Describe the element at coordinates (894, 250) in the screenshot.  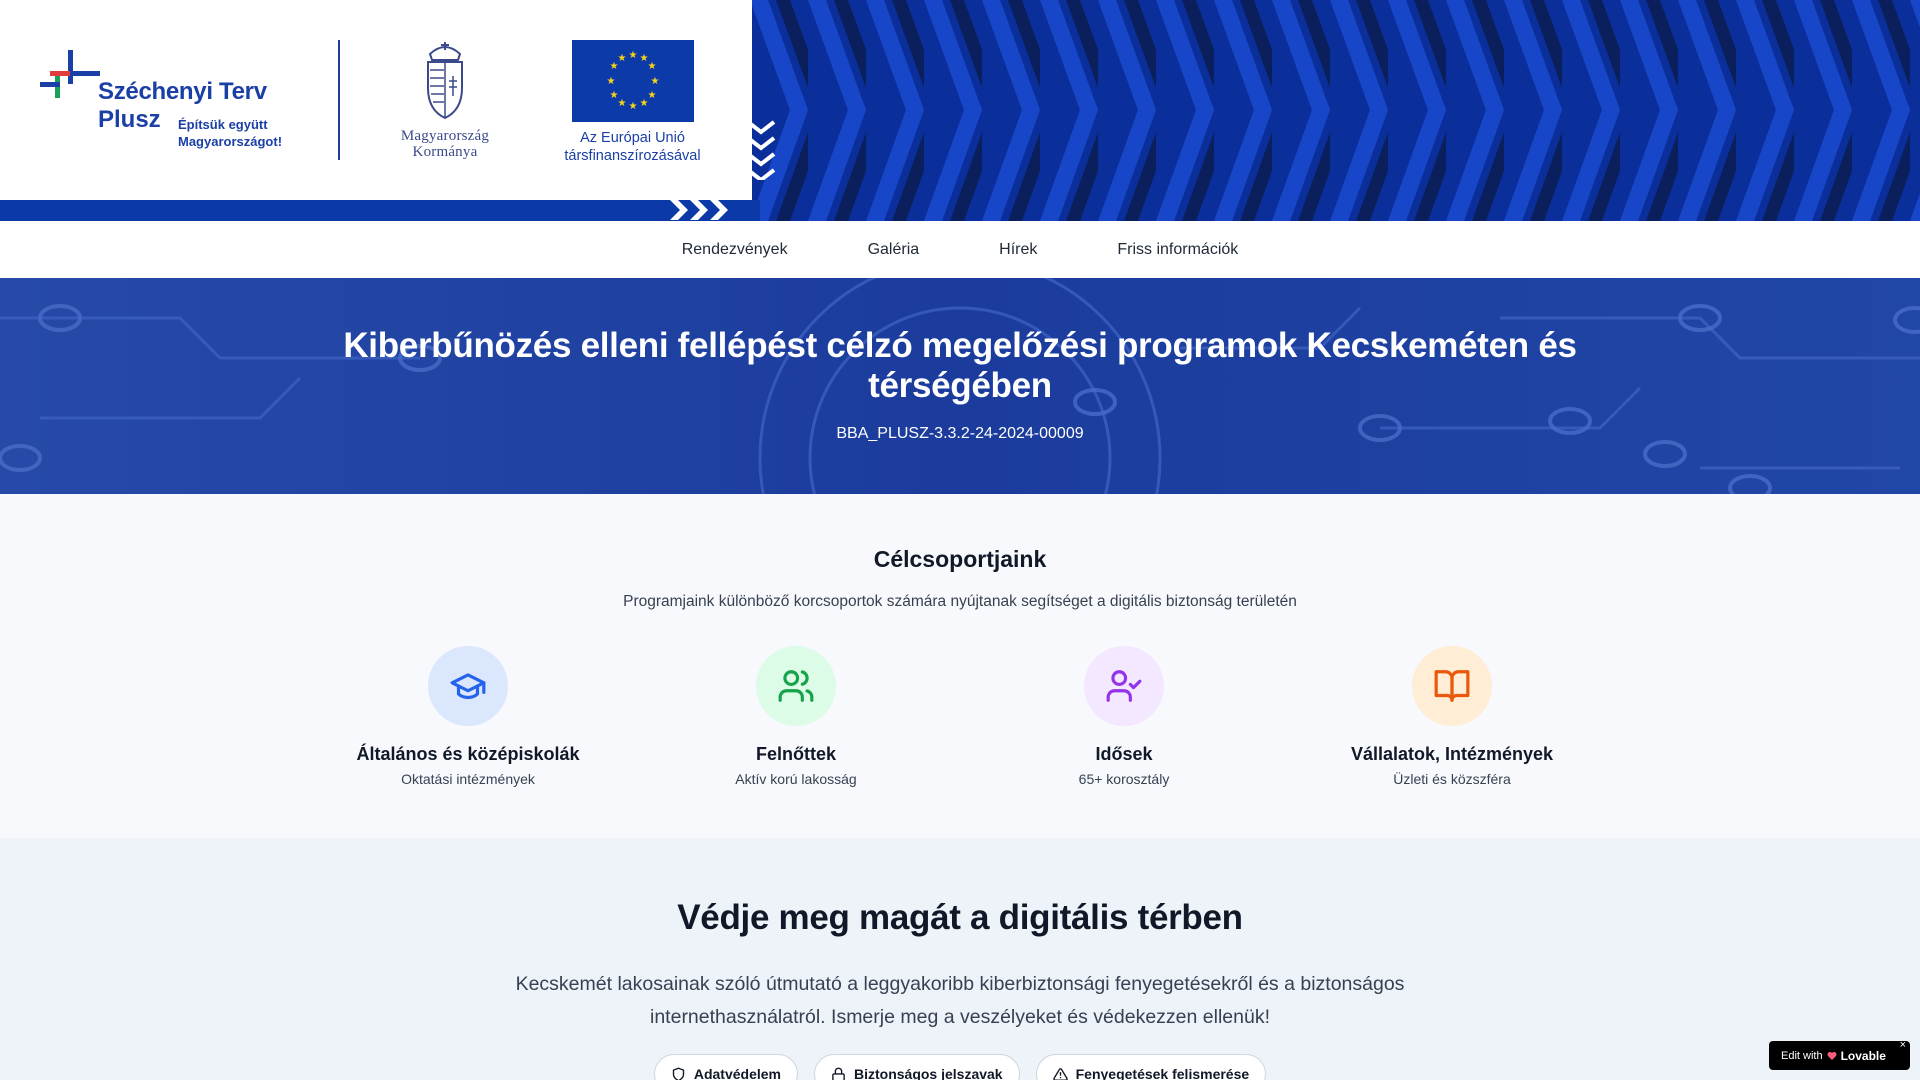
I see `nav-item-galeria: Galéria` at that location.